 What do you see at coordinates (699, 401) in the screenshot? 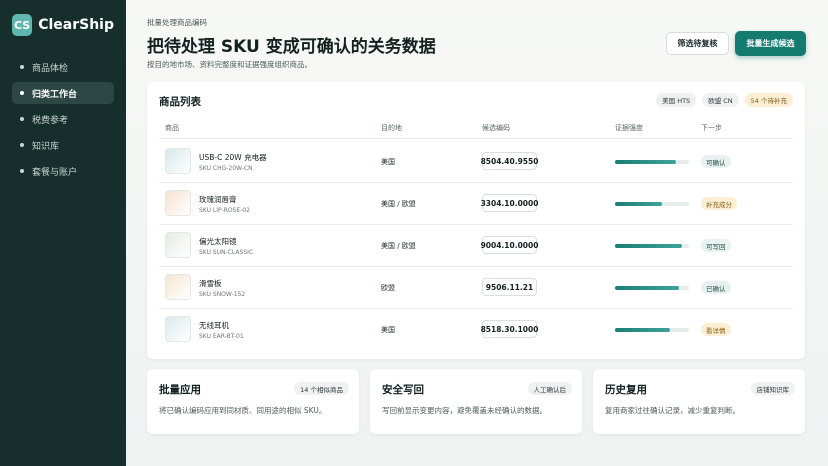
I see `card-history-reuse: 历史复用 店铺知识库 复用商家过往确认记录，减少重复判断。` at bounding box center [699, 401].